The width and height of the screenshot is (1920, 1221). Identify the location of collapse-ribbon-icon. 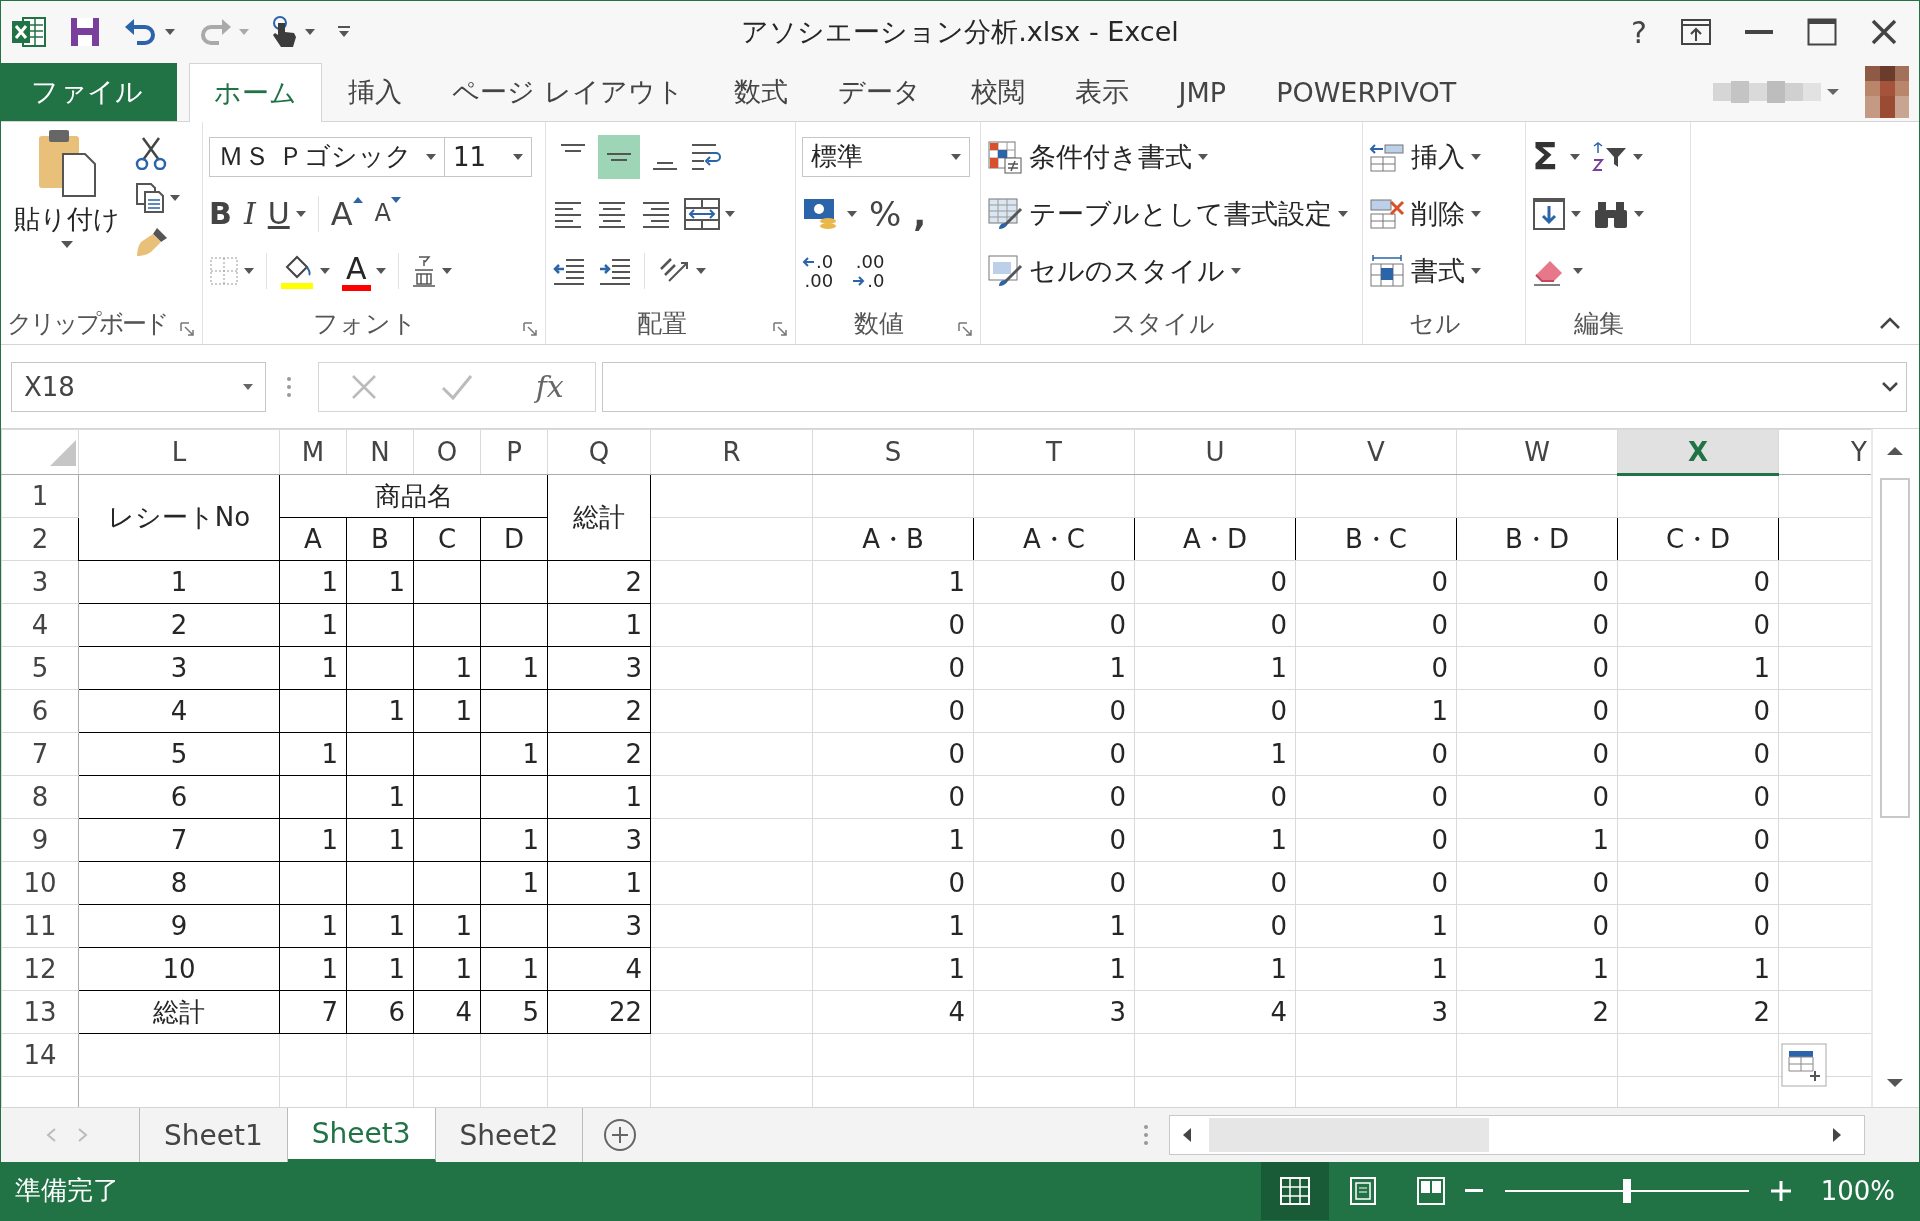
(1890, 323).